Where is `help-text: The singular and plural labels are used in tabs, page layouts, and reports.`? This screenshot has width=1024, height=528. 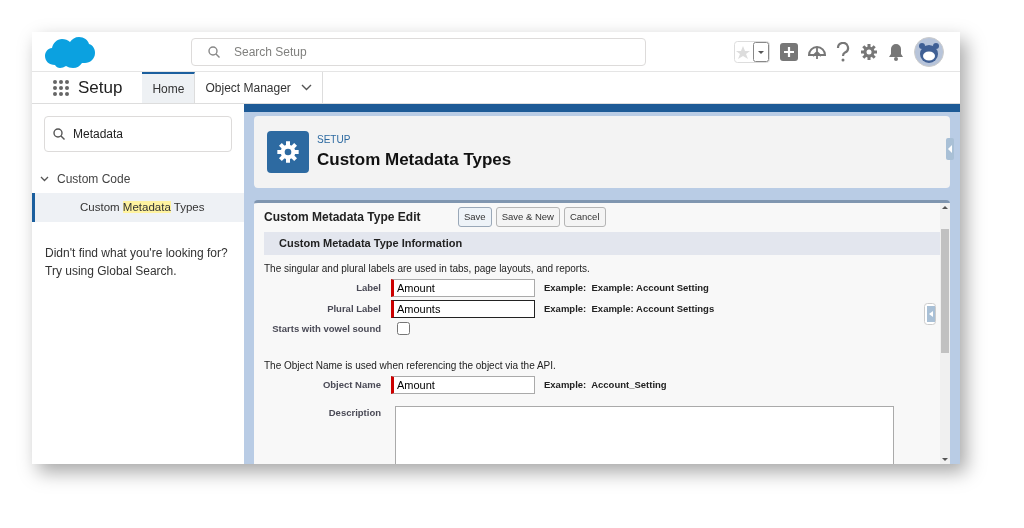
help-text: The singular and plural labels are used in tabs, page layouts, and reports. is located at coordinates (427, 268).